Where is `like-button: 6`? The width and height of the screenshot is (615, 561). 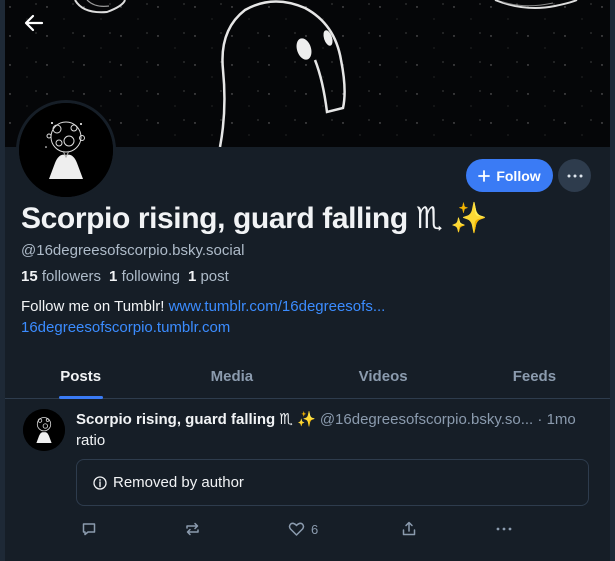 like-button: 6 is located at coordinates (303, 529).